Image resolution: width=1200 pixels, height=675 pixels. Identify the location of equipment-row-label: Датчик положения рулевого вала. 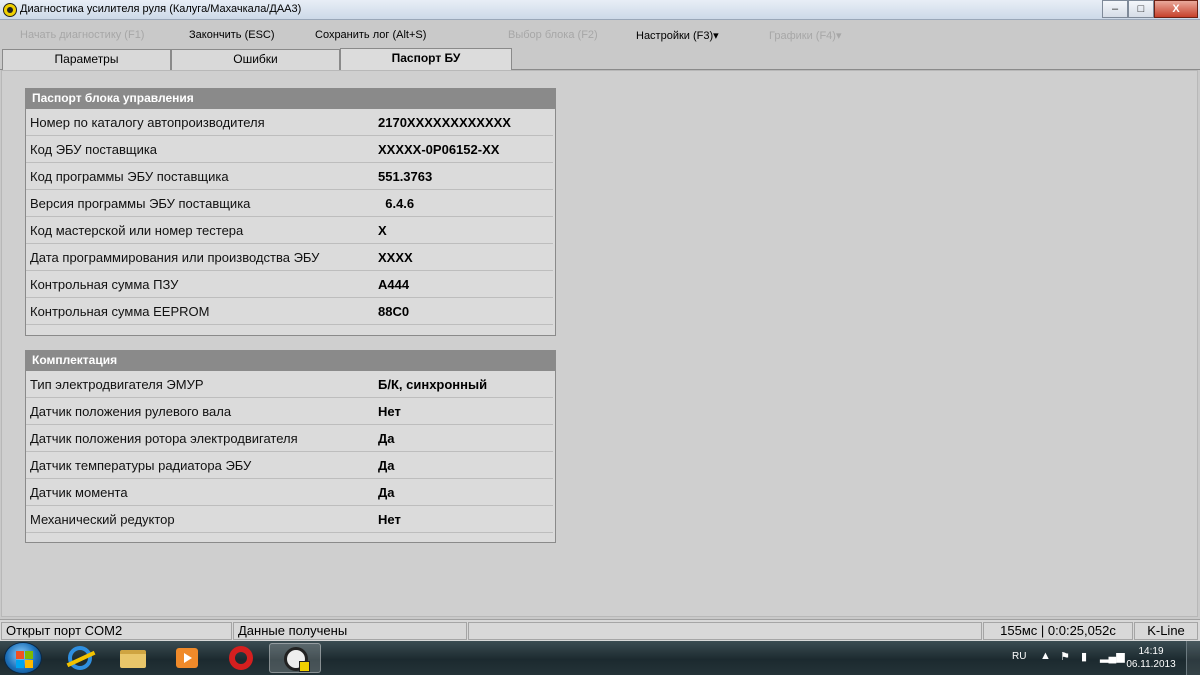
(131, 411).